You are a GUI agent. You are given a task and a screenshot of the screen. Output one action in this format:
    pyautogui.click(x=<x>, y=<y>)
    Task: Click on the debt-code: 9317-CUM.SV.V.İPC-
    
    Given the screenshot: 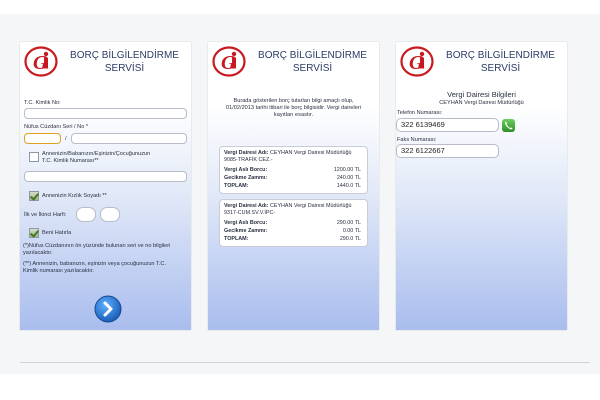 What is the action you would take?
    pyautogui.click(x=250, y=213)
    